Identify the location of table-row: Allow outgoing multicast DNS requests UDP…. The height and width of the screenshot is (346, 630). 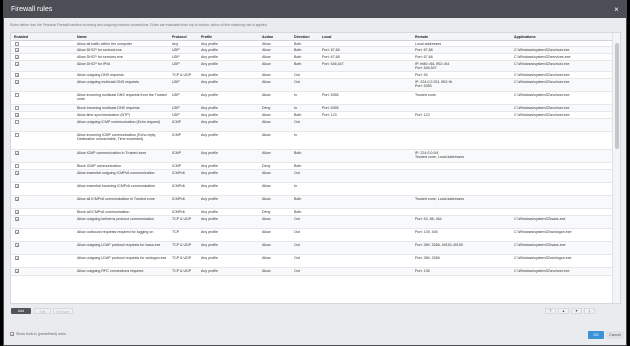
(312, 85).